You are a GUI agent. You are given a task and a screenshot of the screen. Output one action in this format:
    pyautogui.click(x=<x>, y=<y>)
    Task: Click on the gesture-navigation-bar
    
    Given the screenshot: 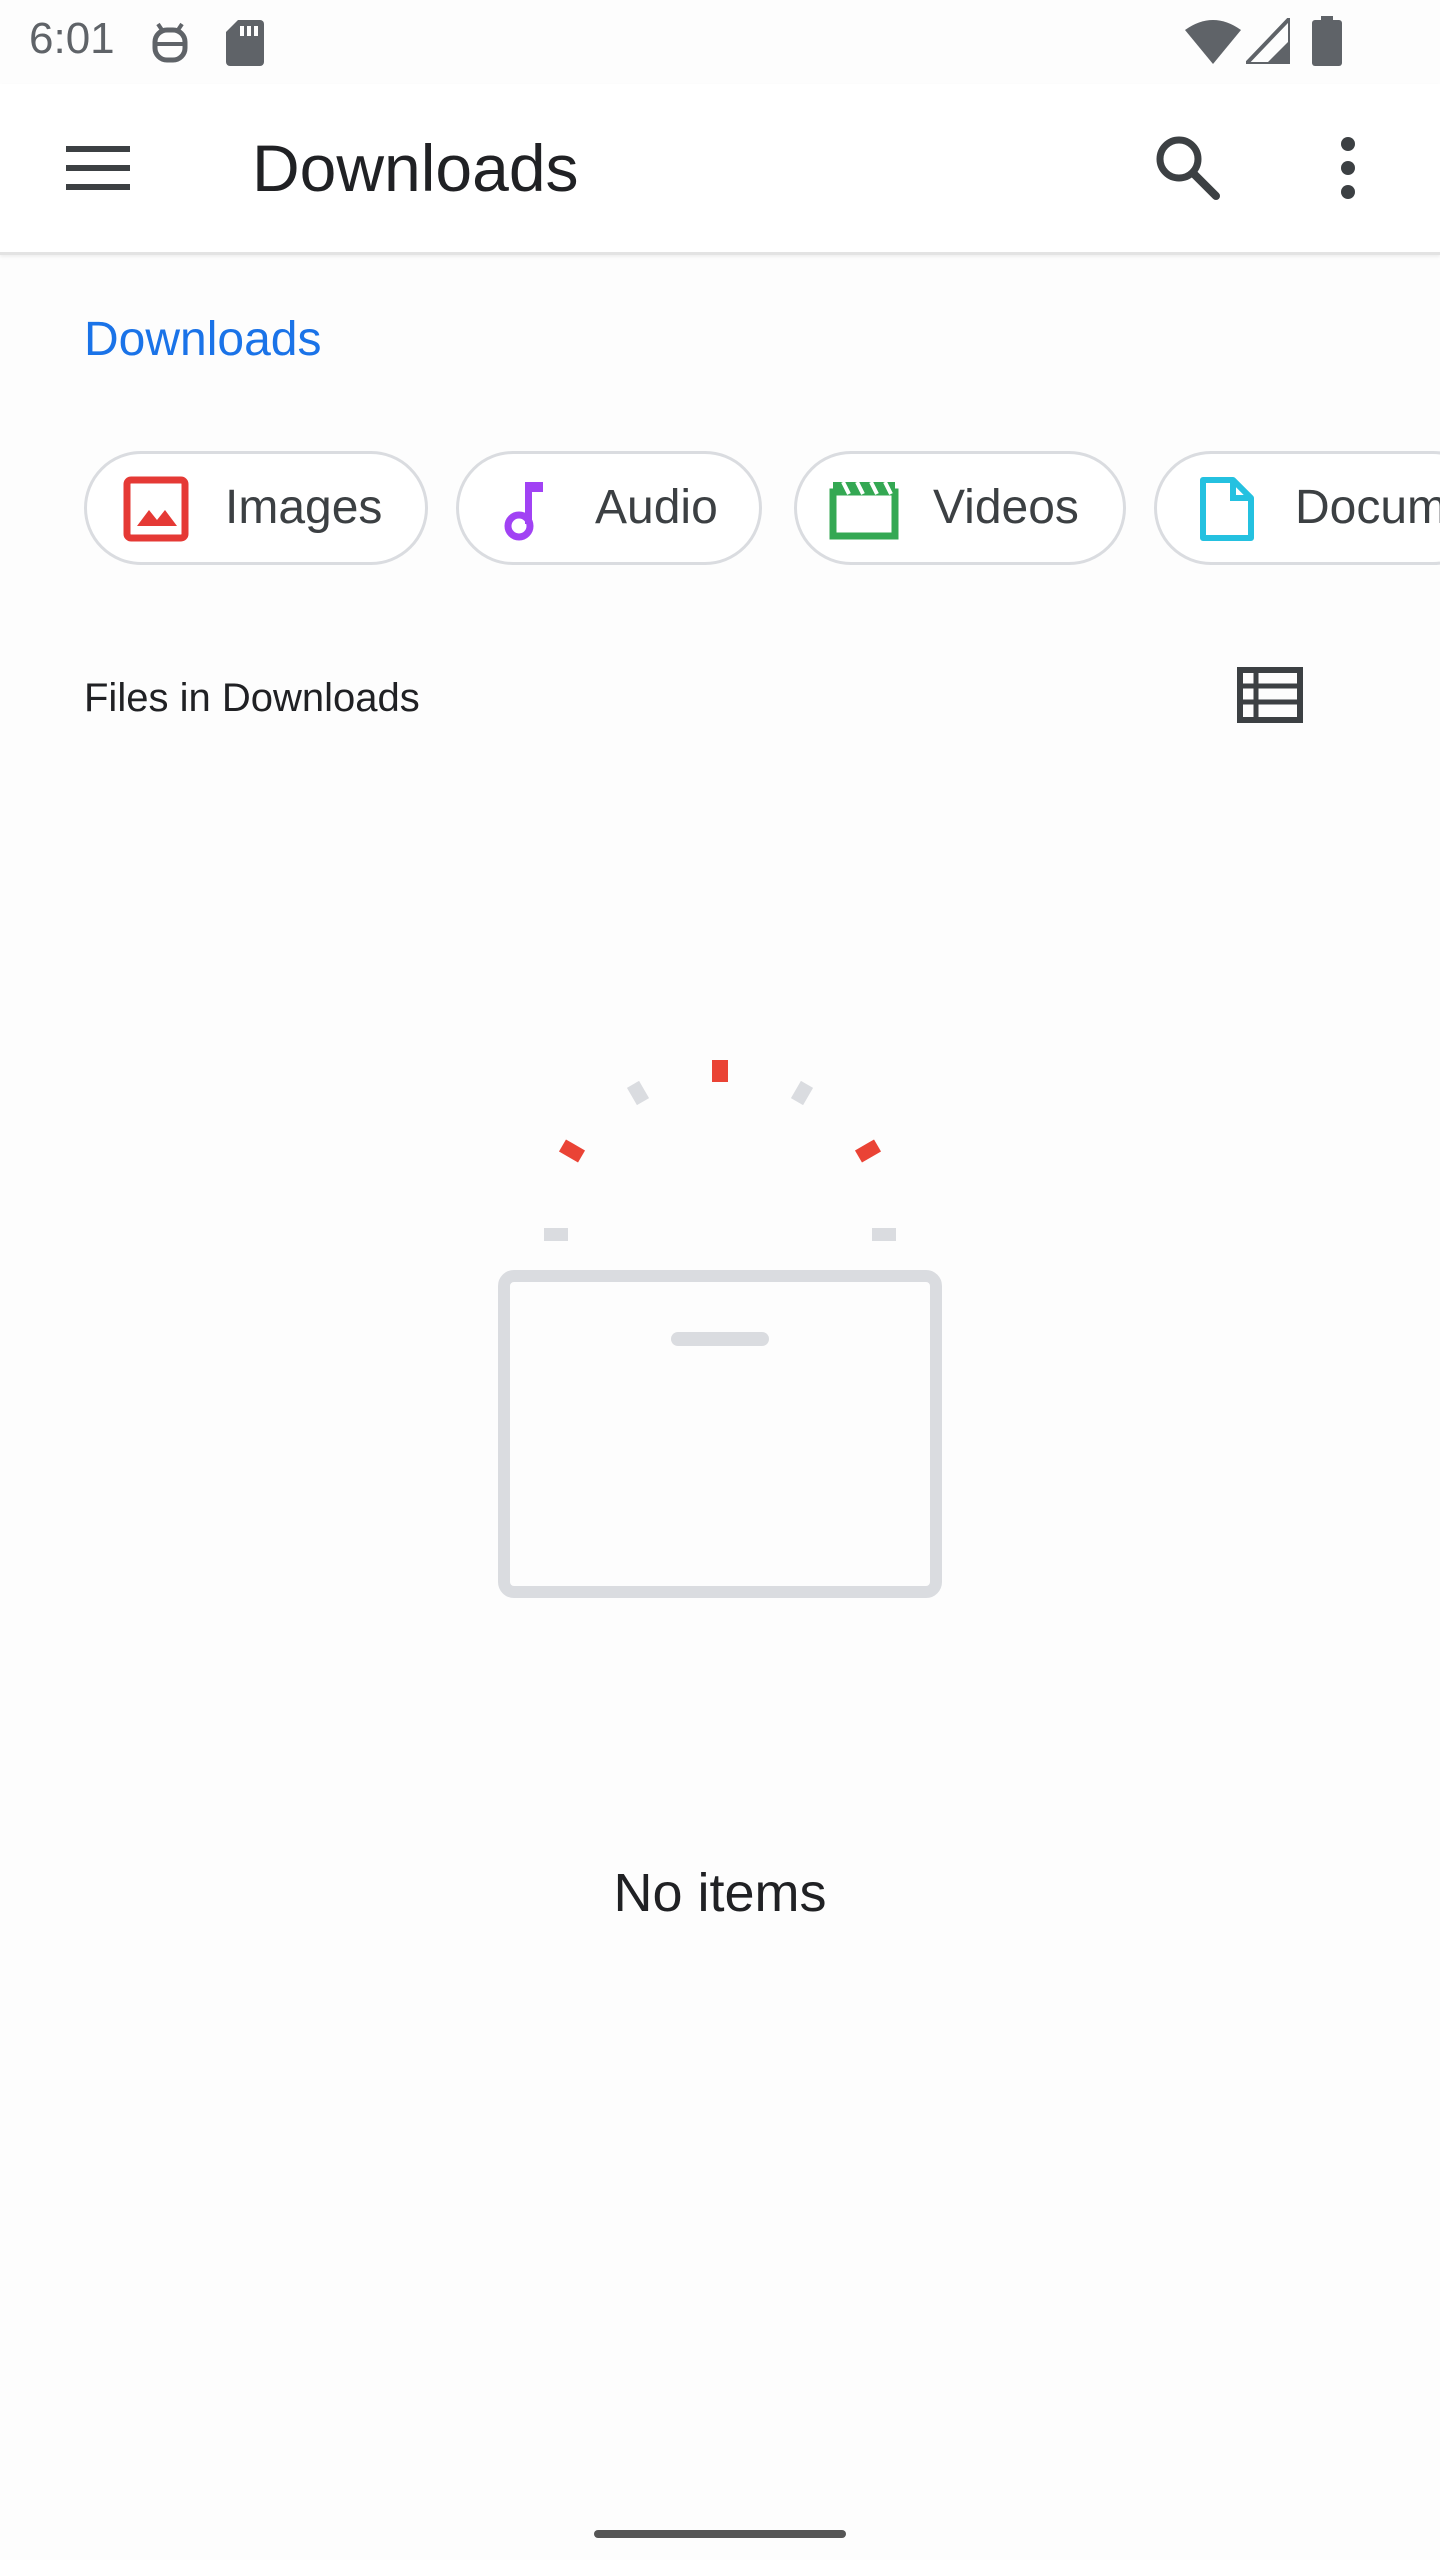 What is the action you would take?
    pyautogui.click(x=720, y=2534)
    